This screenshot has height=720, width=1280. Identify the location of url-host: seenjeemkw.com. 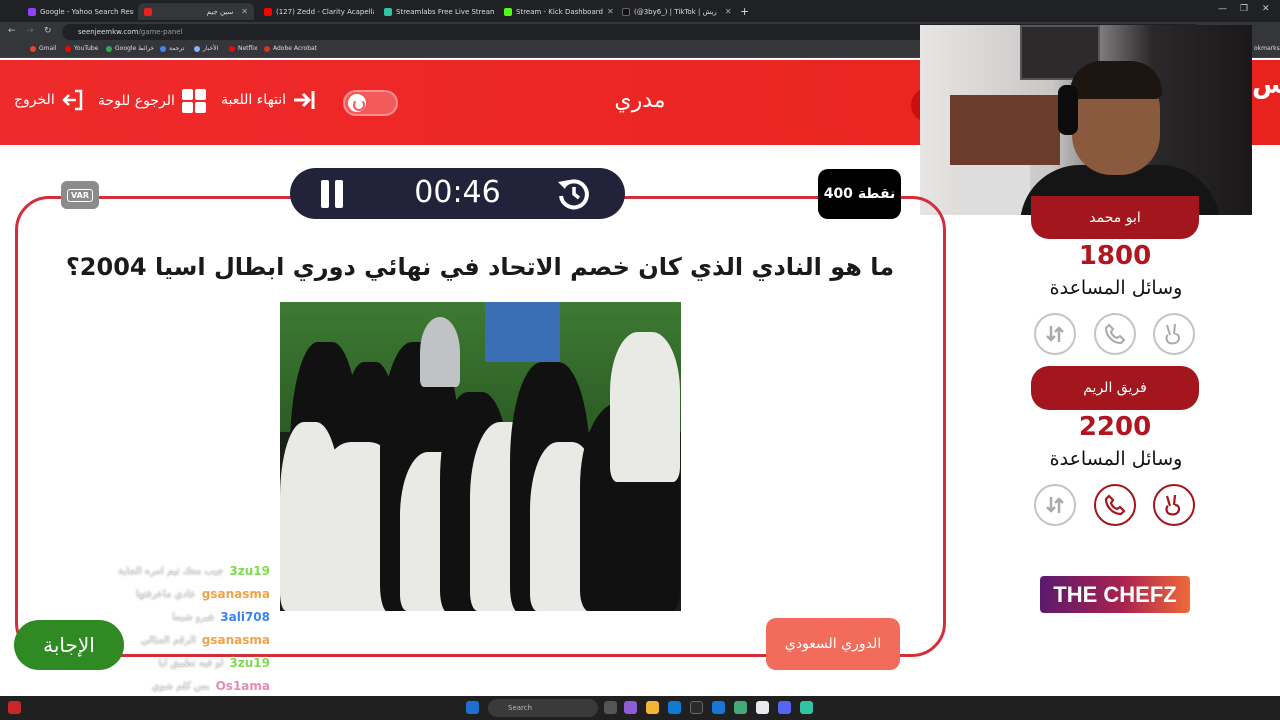
(108, 32).